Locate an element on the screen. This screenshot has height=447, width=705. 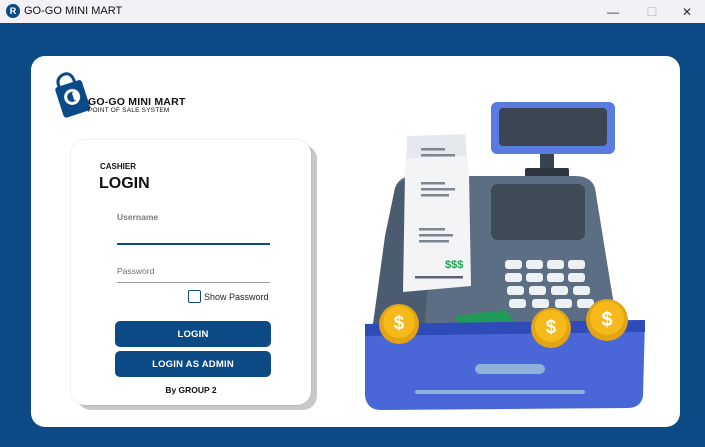
close-button: ✕ is located at coordinates (687, 11).